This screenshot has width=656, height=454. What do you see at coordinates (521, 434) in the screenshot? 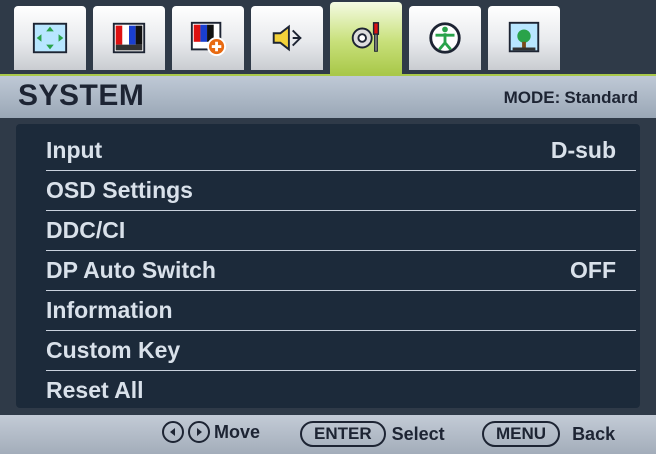
I see `menu-button: MENU` at bounding box center [521, 434].